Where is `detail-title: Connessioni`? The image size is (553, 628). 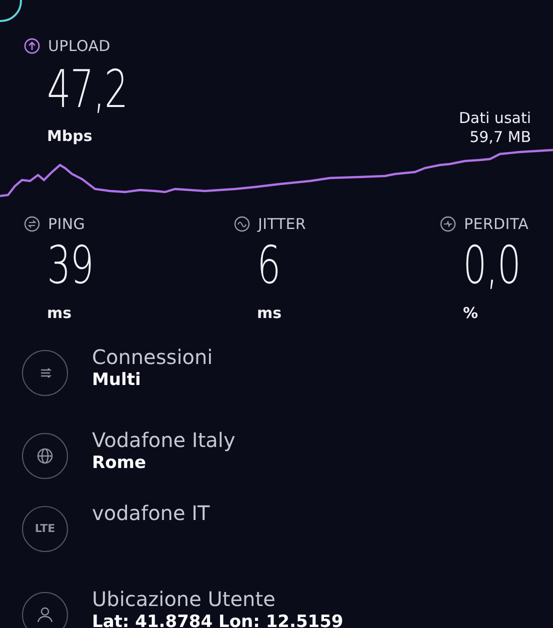
detail-title: Connessioni is located at coordinates (152, 357).